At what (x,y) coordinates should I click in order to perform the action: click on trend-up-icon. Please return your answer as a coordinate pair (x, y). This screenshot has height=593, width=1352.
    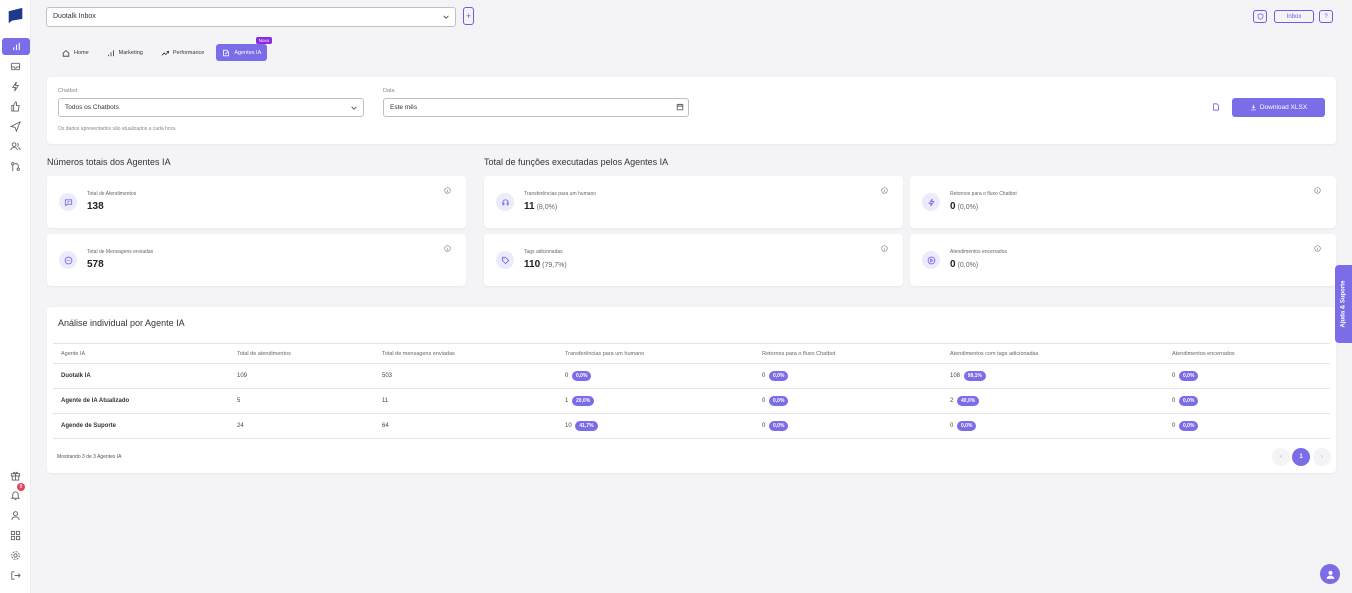
    Looking at the image, I should click on (165, 53).